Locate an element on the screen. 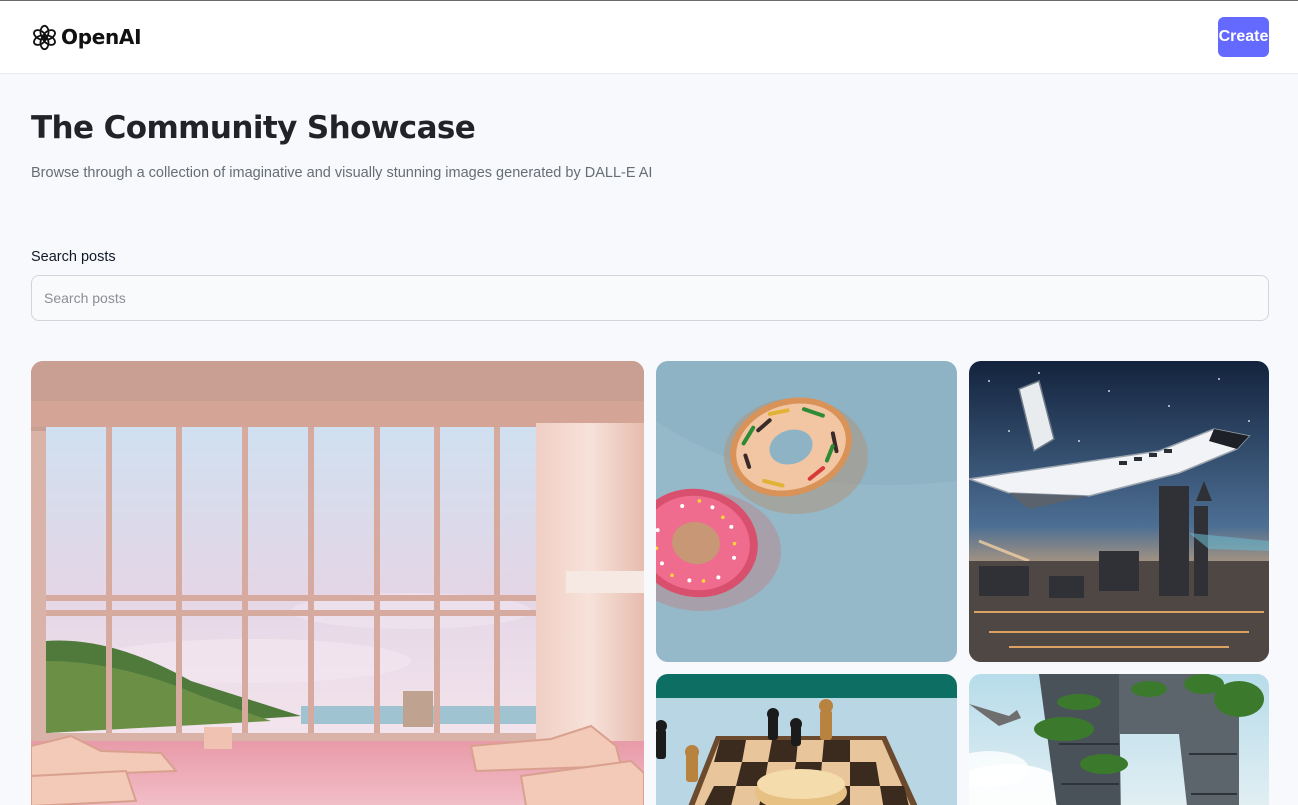 This screenshot has height=805, width=1298. openai-logo-link: OpenAI is located at coordinates (86, 37).